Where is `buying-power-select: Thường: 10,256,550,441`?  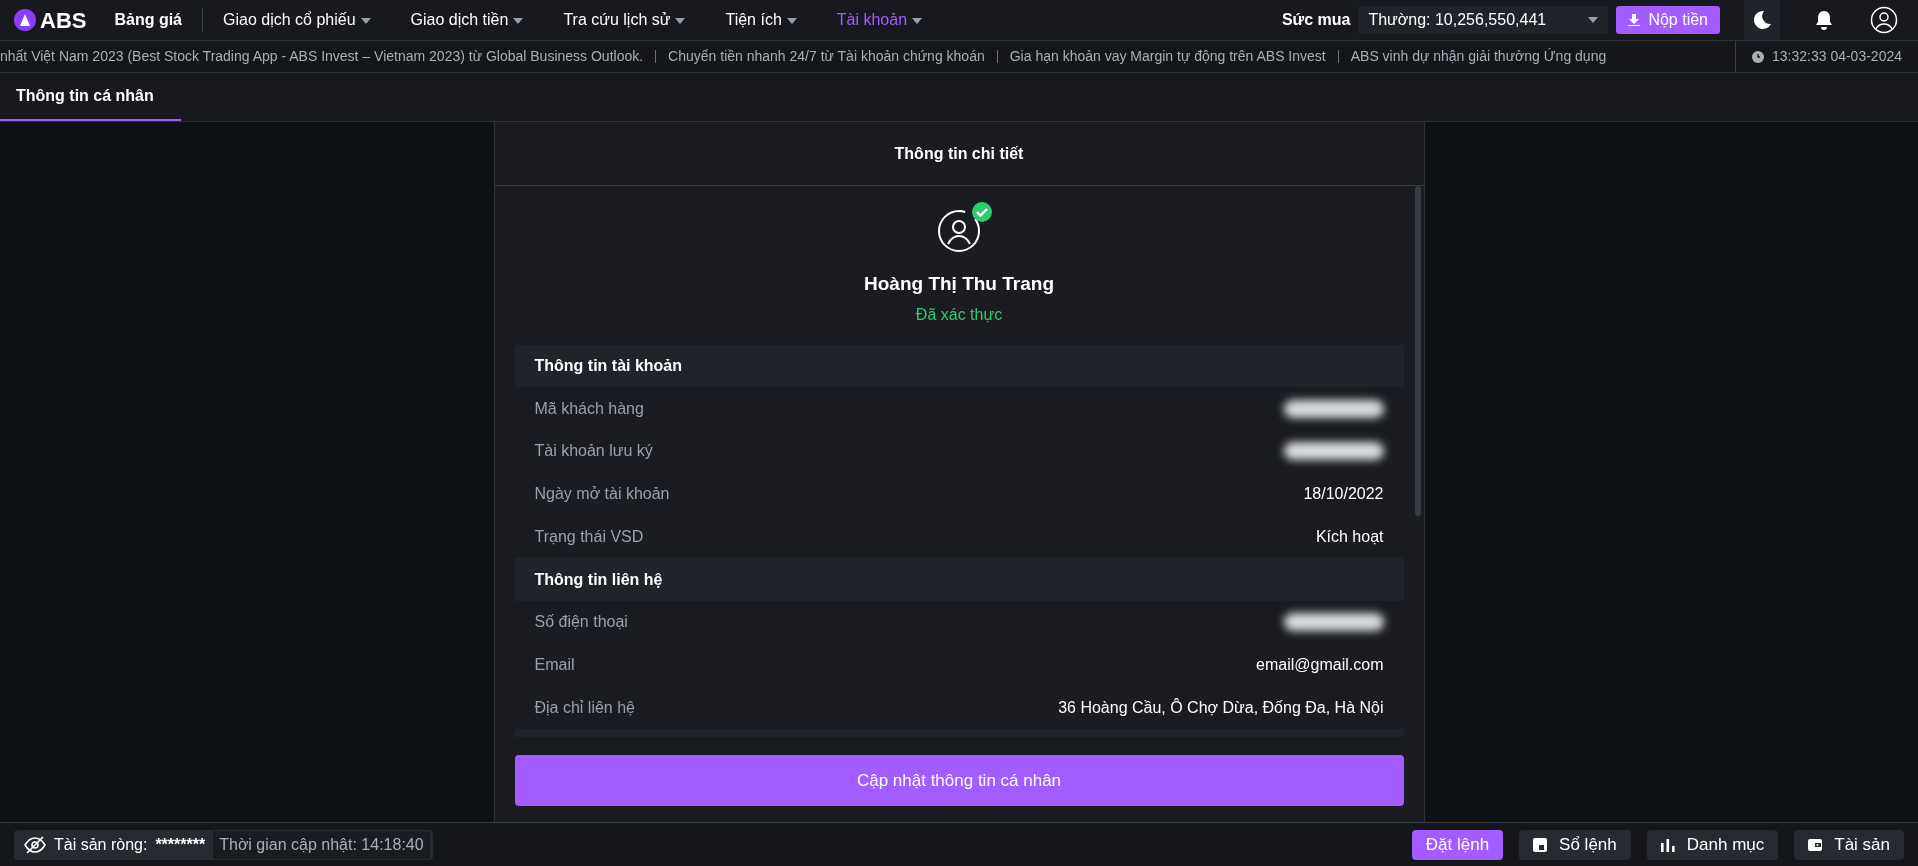 buying-power-select: Thường: 10,256,550,441 is located at coordinates (1483, 20).